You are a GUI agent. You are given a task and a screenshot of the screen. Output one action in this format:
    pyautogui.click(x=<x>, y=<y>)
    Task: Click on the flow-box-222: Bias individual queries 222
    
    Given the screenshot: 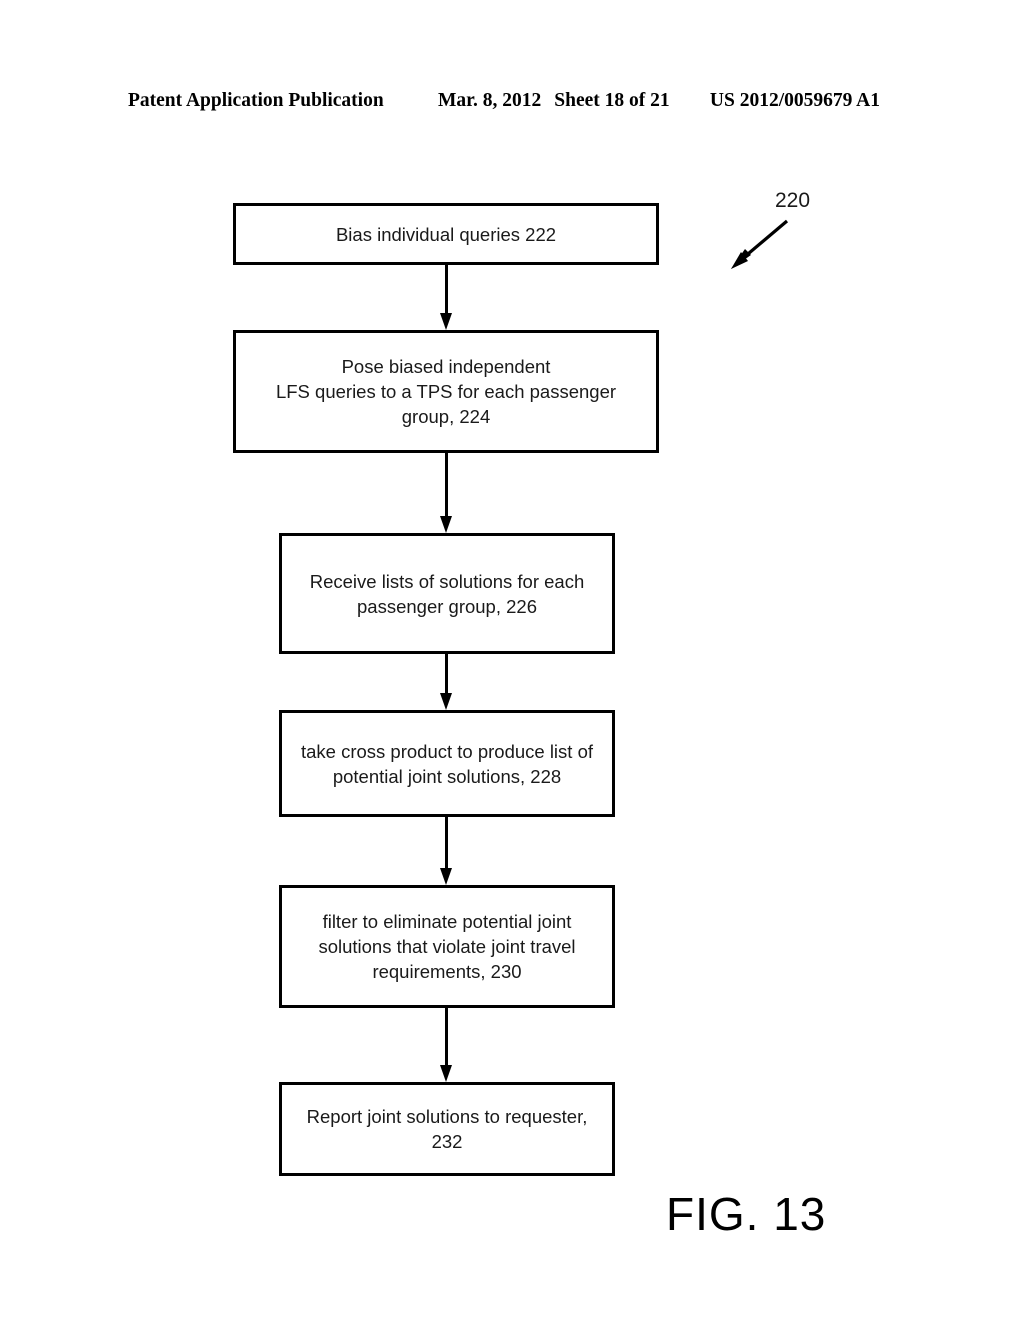 What is the action you would take?
    pyautogui.click(x=446, y=234)
    